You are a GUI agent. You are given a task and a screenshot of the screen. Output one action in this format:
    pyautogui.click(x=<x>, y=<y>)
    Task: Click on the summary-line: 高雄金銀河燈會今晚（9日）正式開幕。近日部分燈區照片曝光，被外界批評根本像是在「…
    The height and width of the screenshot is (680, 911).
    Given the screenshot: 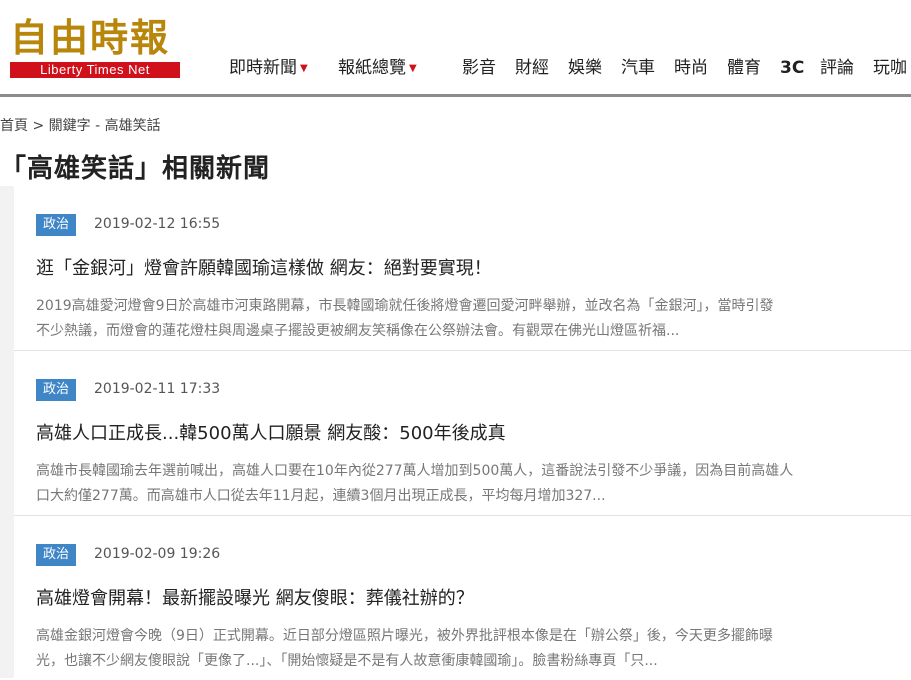 What is the action you would take?
    pyautogui.click(x=404, y=636)
    